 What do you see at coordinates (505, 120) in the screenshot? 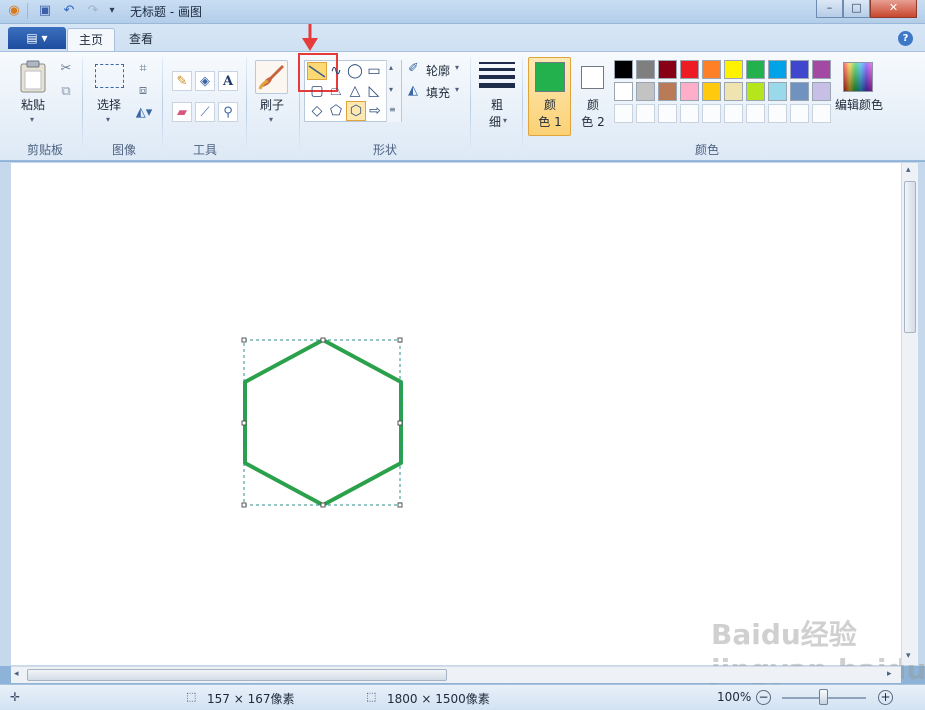
I see `size-dropdown-icon: ▾` at bounding box center [505, 120].